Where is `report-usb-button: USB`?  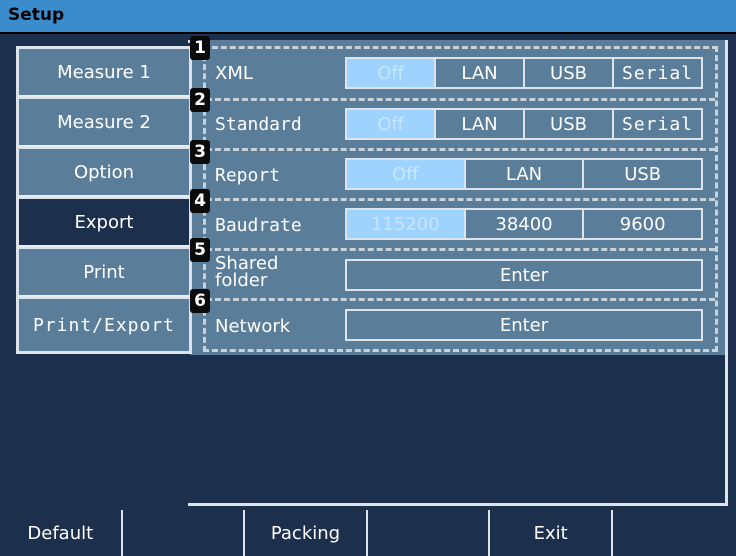 report-usb-button: USB is located at coordinates (642, 174).